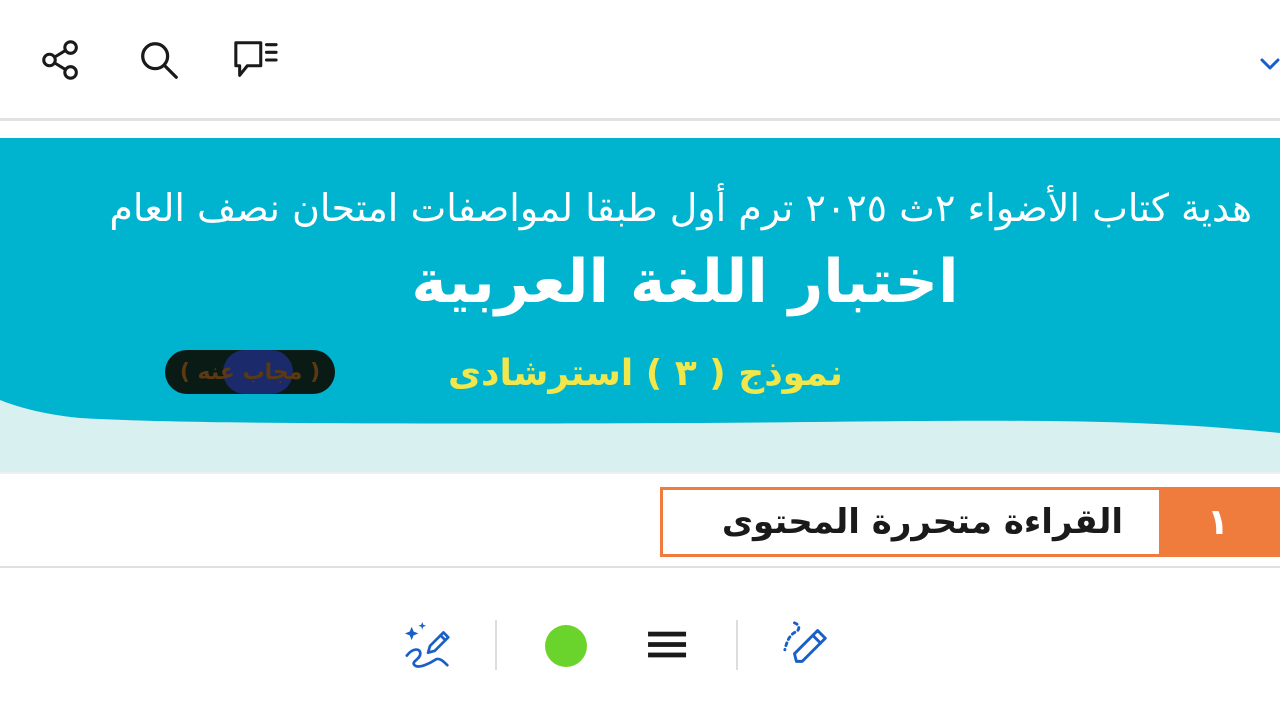  I want to click on share-icon, so click(61, 60).